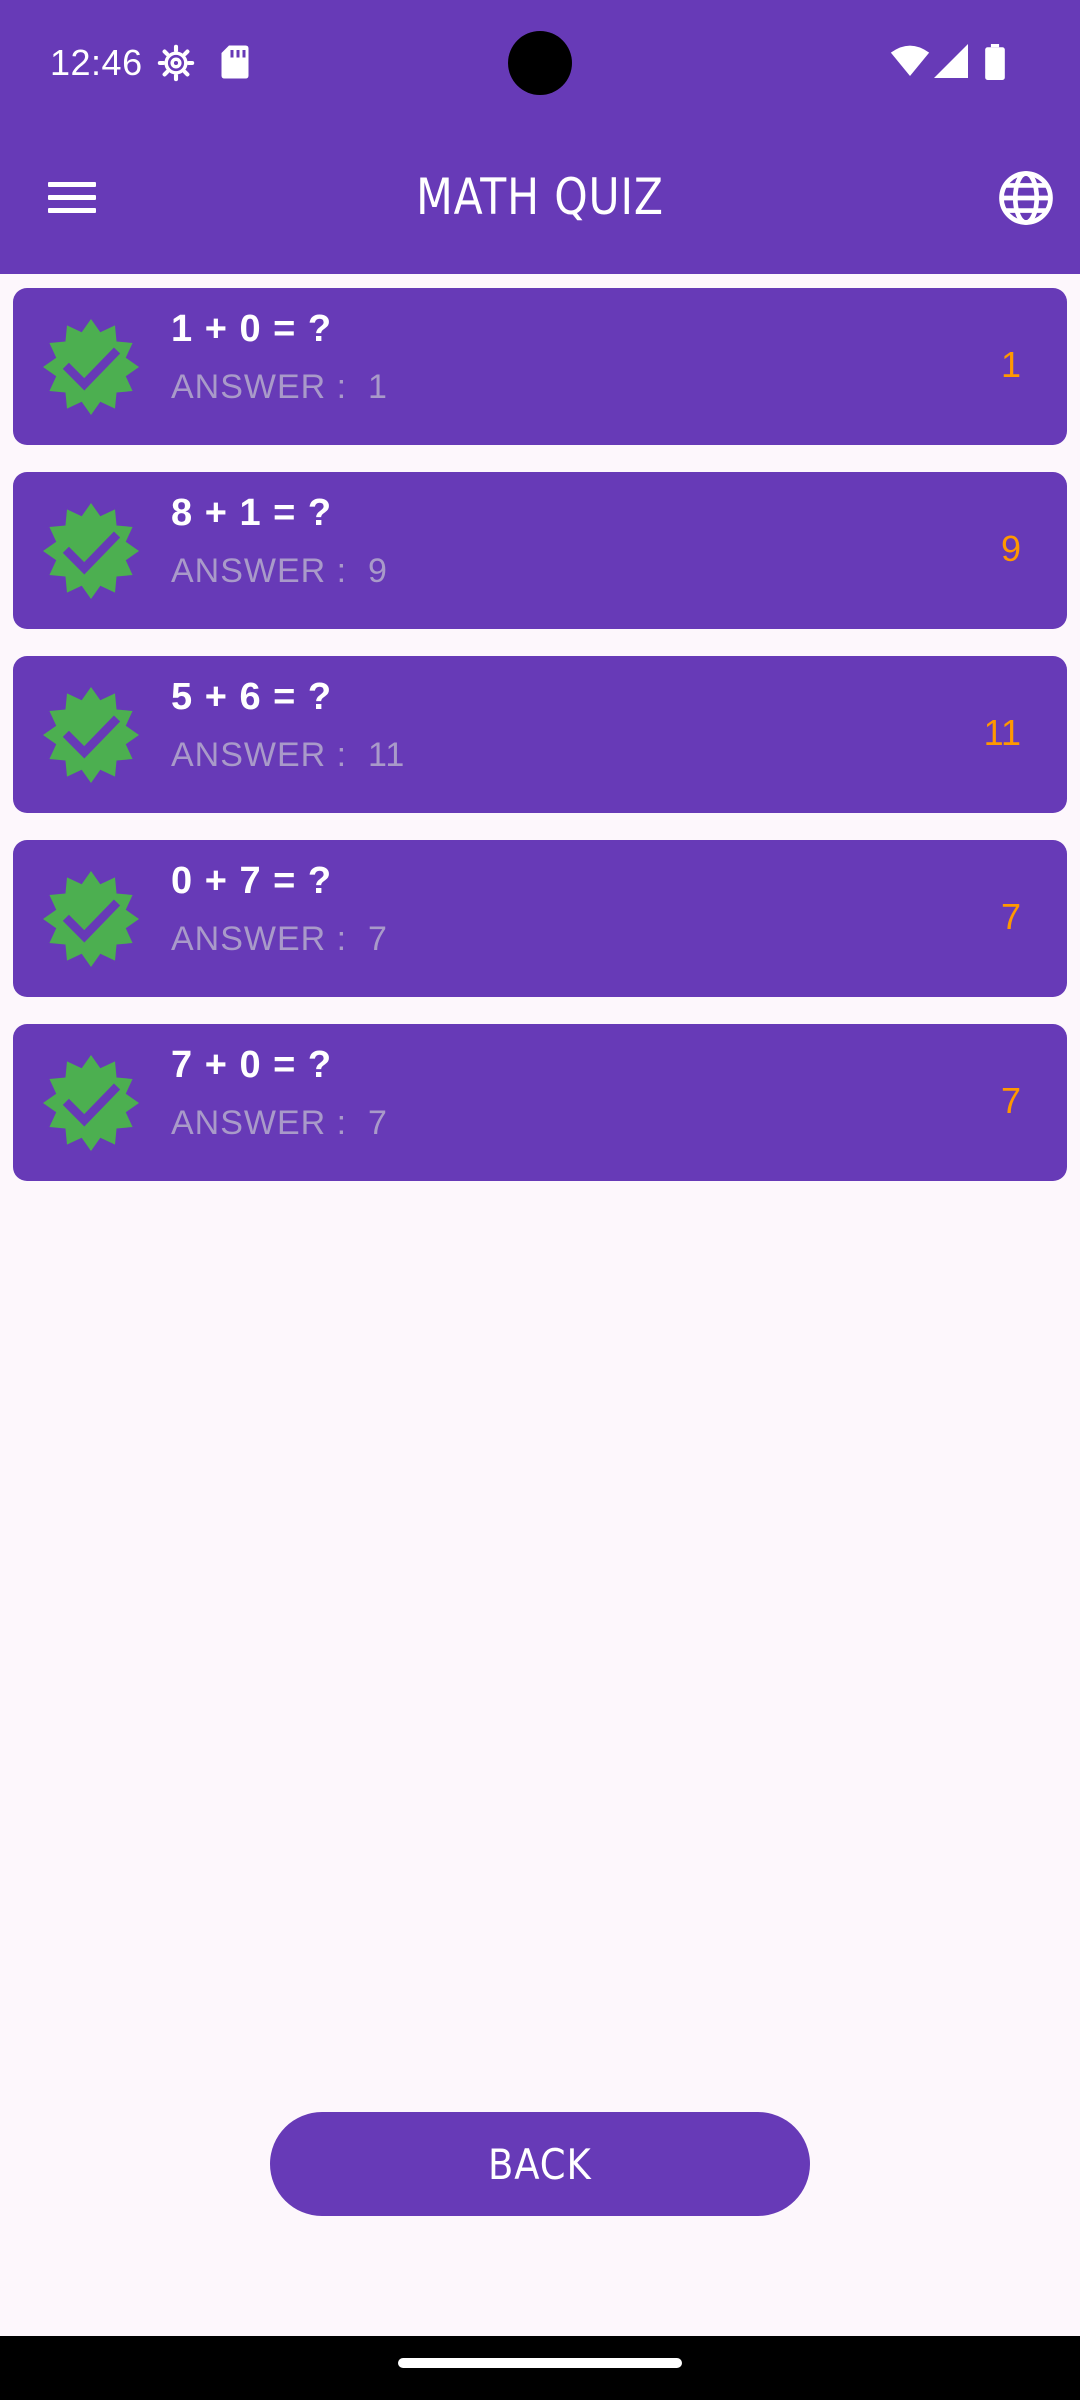 This screenshot has height=2400, width=1080. Describe the element at coordinates (540, 918) in the screenshot. I see `list-item: 0 + 7 = ? ANSWER : 7 7` at that location.